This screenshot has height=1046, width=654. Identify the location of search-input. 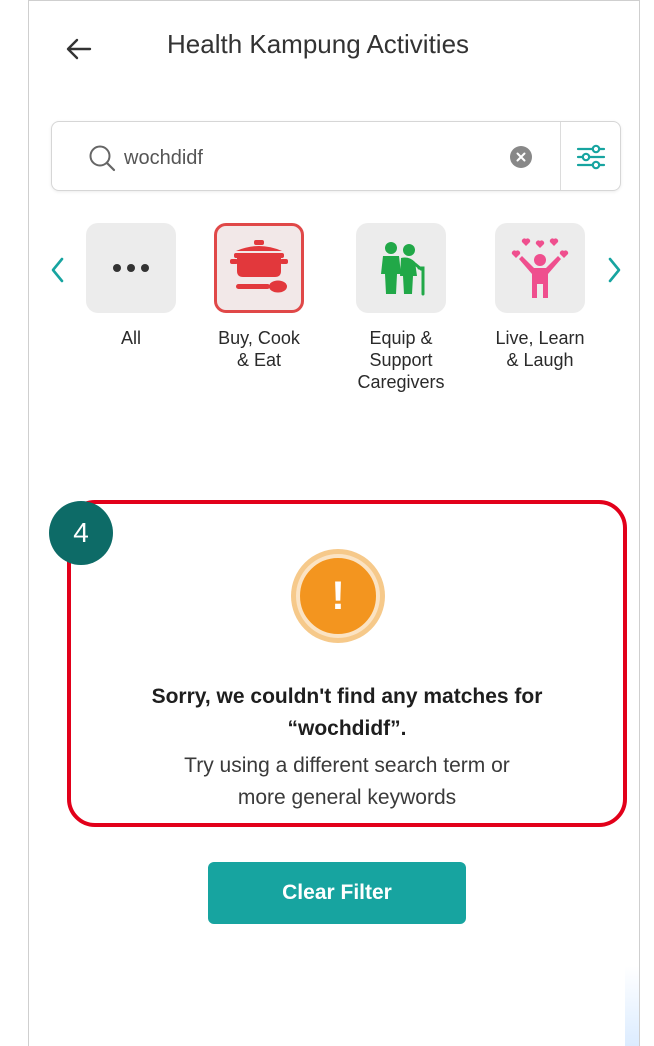
(314, 158).